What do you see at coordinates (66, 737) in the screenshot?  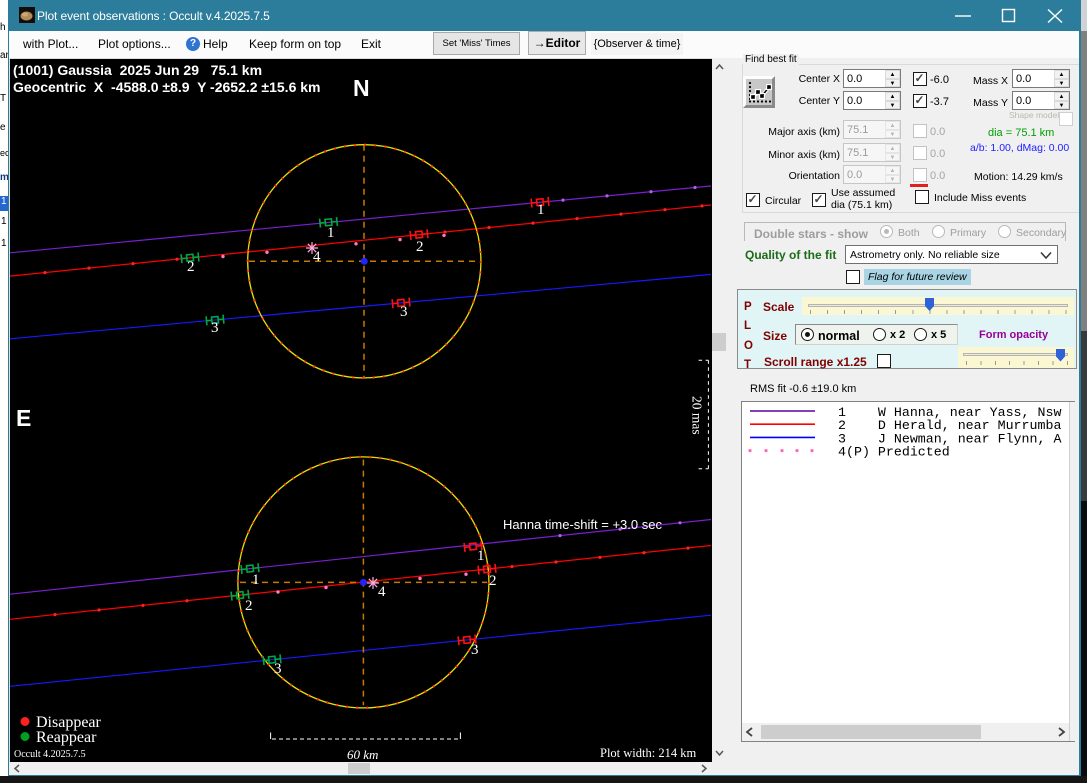 I see `svg-text: Reappear` at bounding box center [66, 737].